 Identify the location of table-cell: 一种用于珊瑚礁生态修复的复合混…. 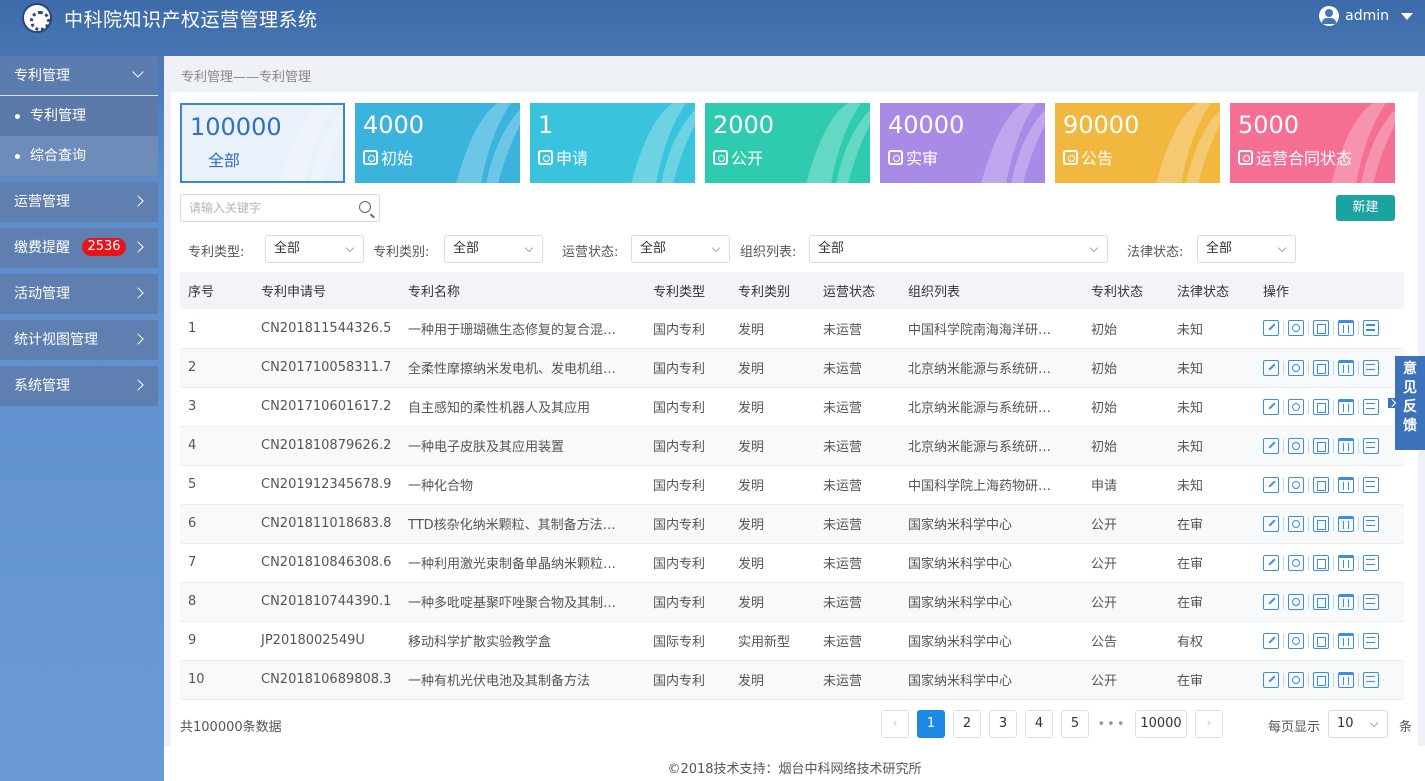
(522, 329).